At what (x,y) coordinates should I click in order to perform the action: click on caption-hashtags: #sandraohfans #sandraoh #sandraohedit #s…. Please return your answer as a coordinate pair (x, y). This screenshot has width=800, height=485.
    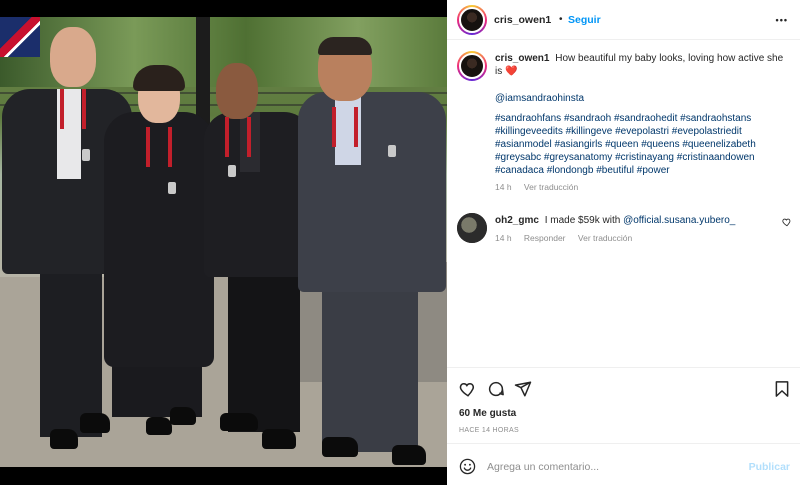
    Looking at the image, I should click on (640, 145).